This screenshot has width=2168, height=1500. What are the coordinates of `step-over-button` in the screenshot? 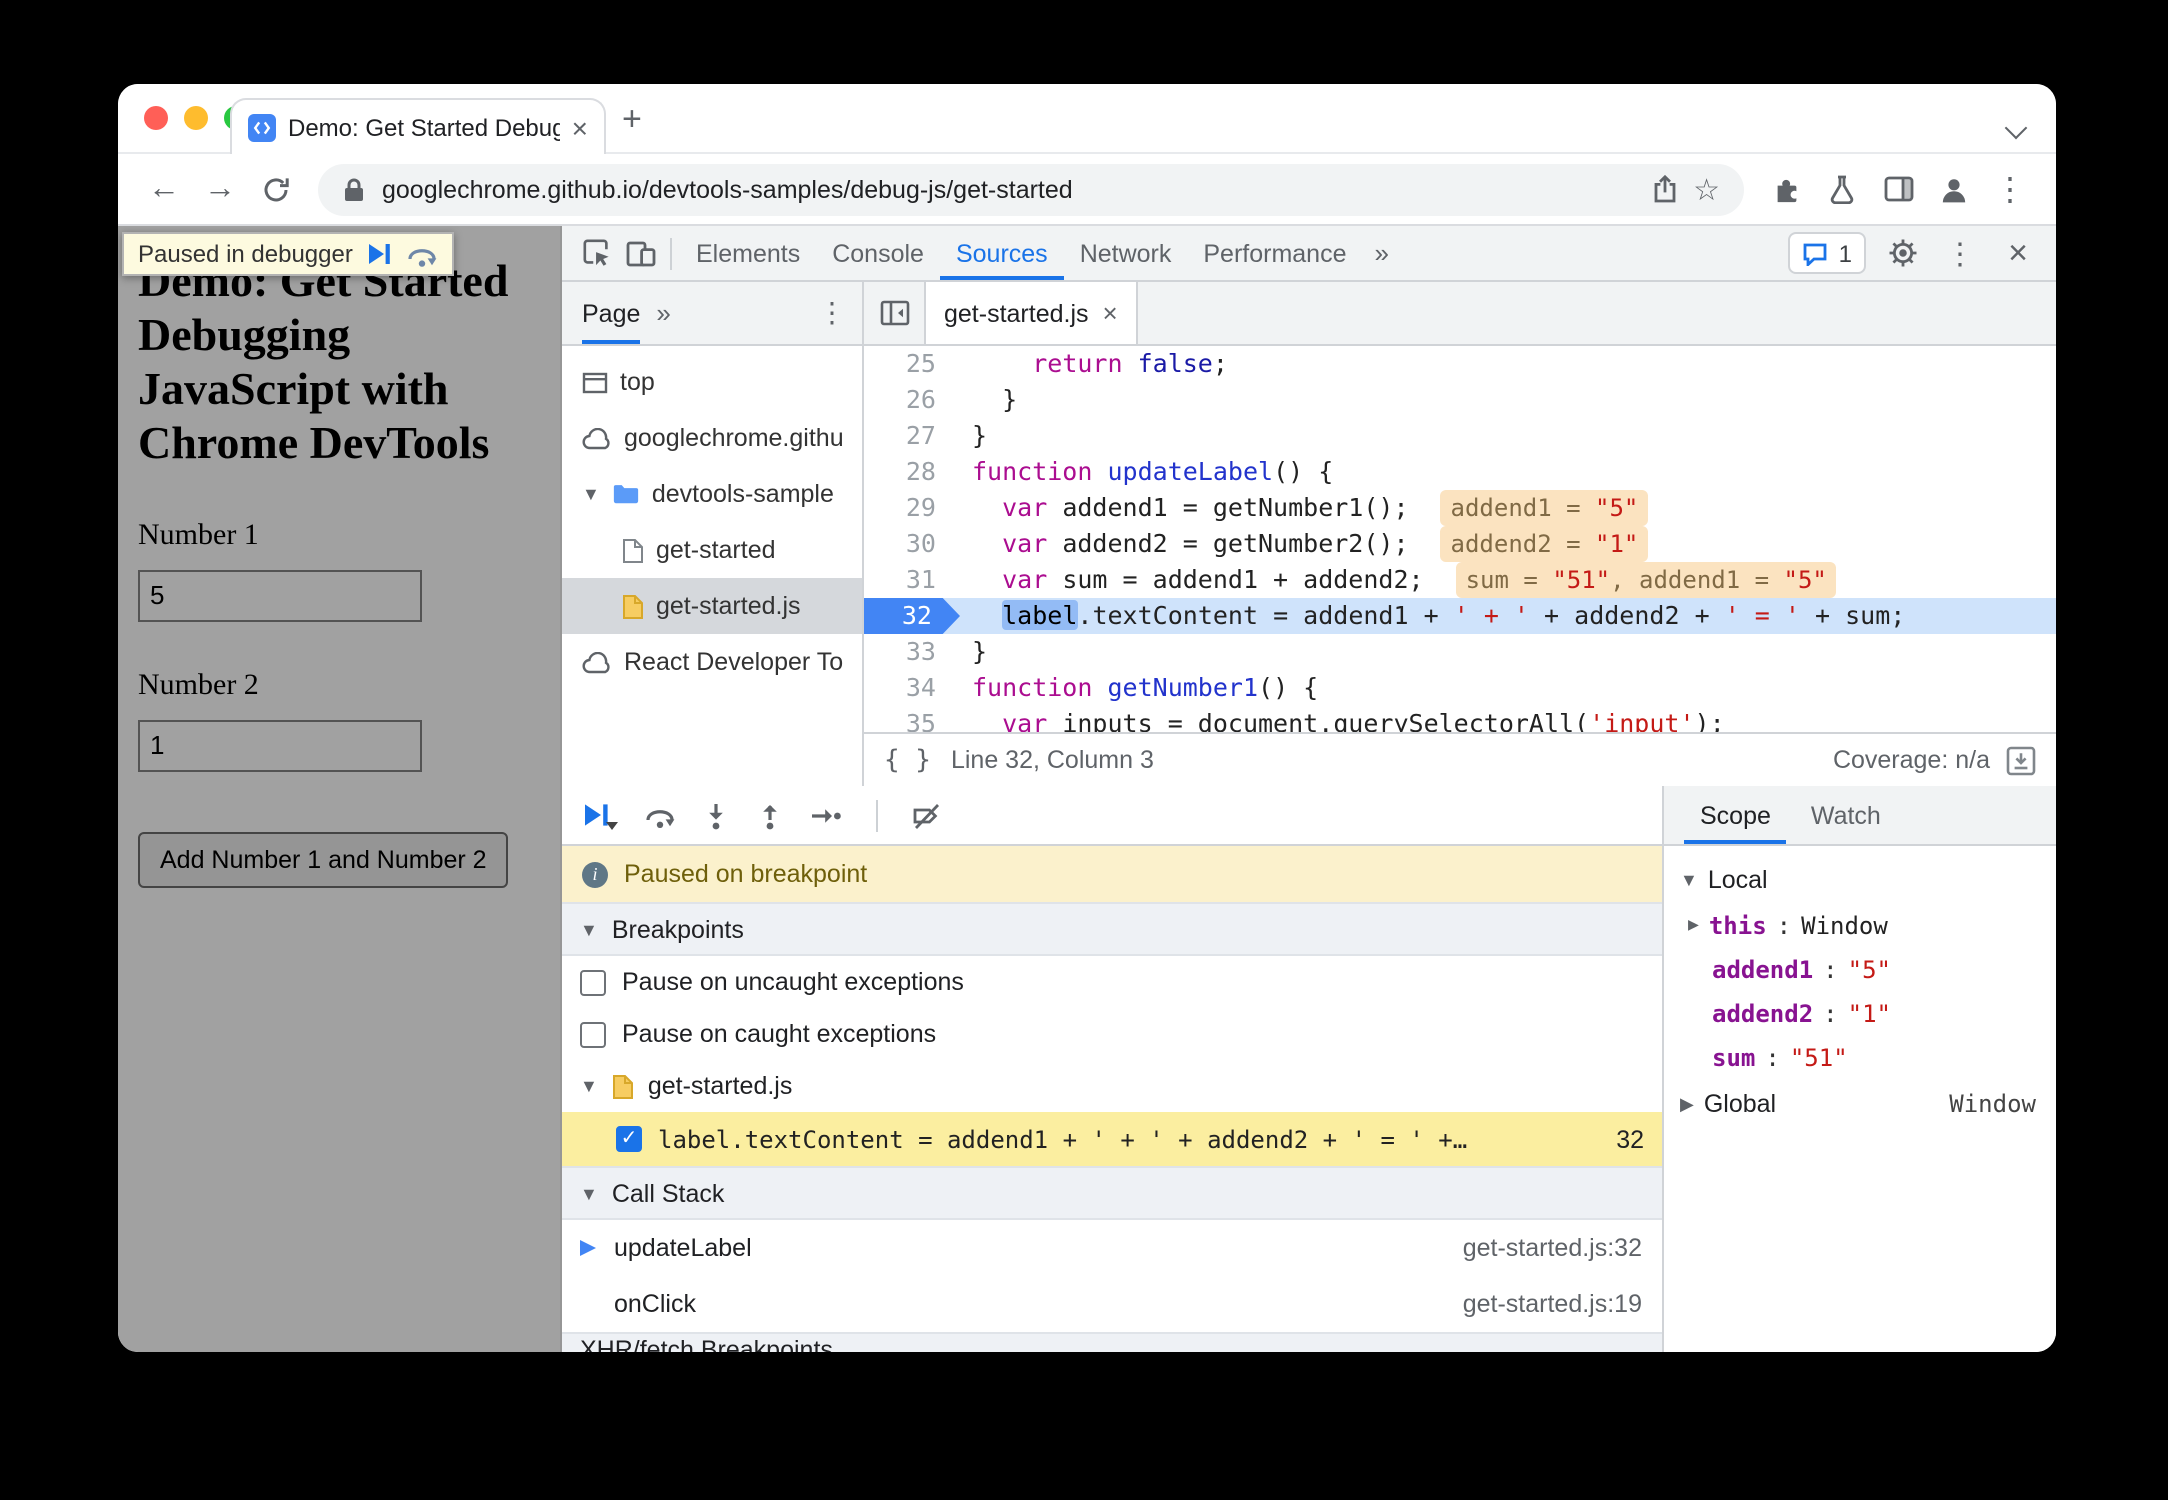 It's located at (660, 815).